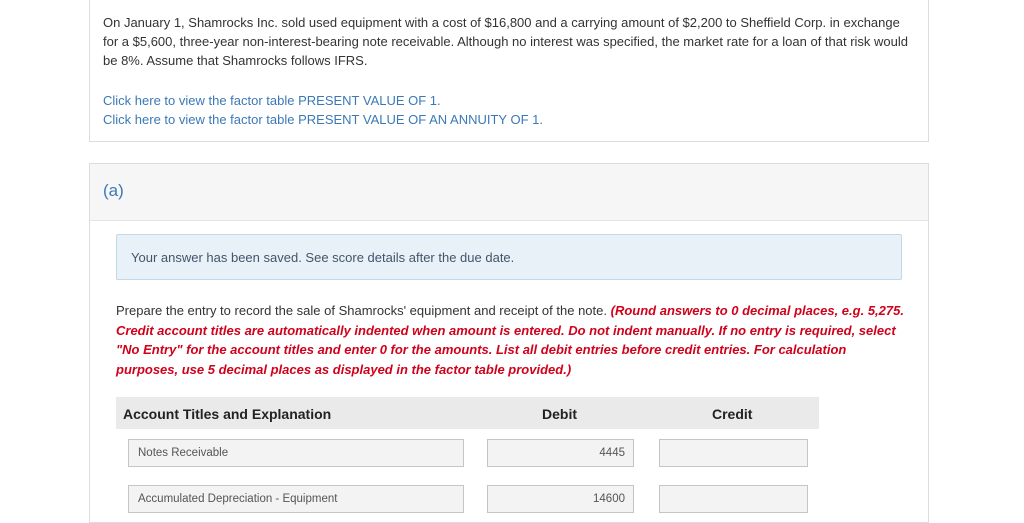  What do you see at coordinates (509, 192) in the screenshot?
I see `part-a-header` at bounding box center [509, 192].